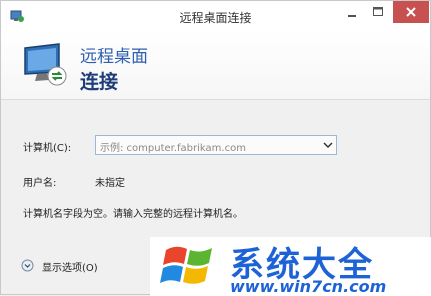  I want to click on info-message: 计算机名字段为空。请输入完整的远程计算机名。, so click(133, 214).